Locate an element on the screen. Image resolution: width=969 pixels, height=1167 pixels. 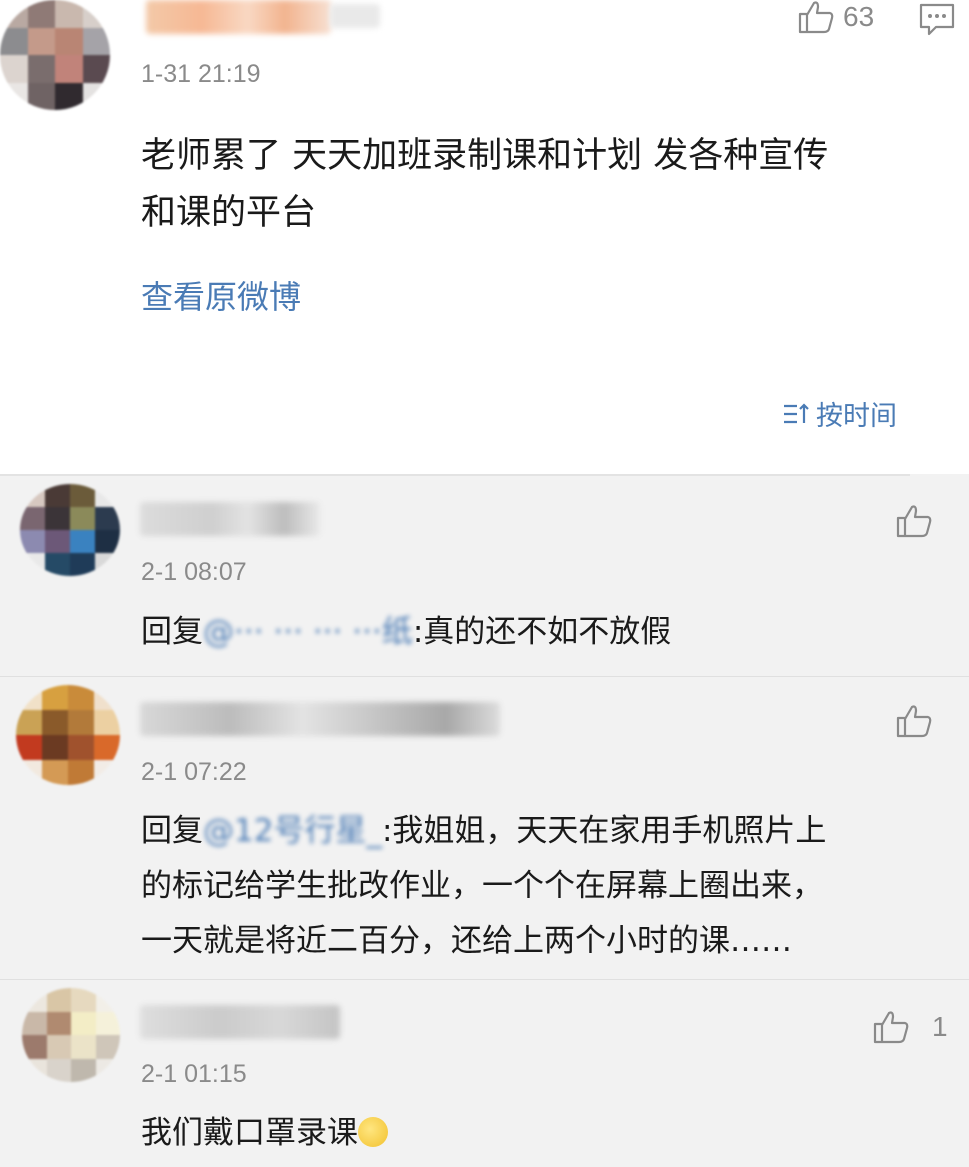
comment-like-count: 1 is located at coordinates (940, 1026).